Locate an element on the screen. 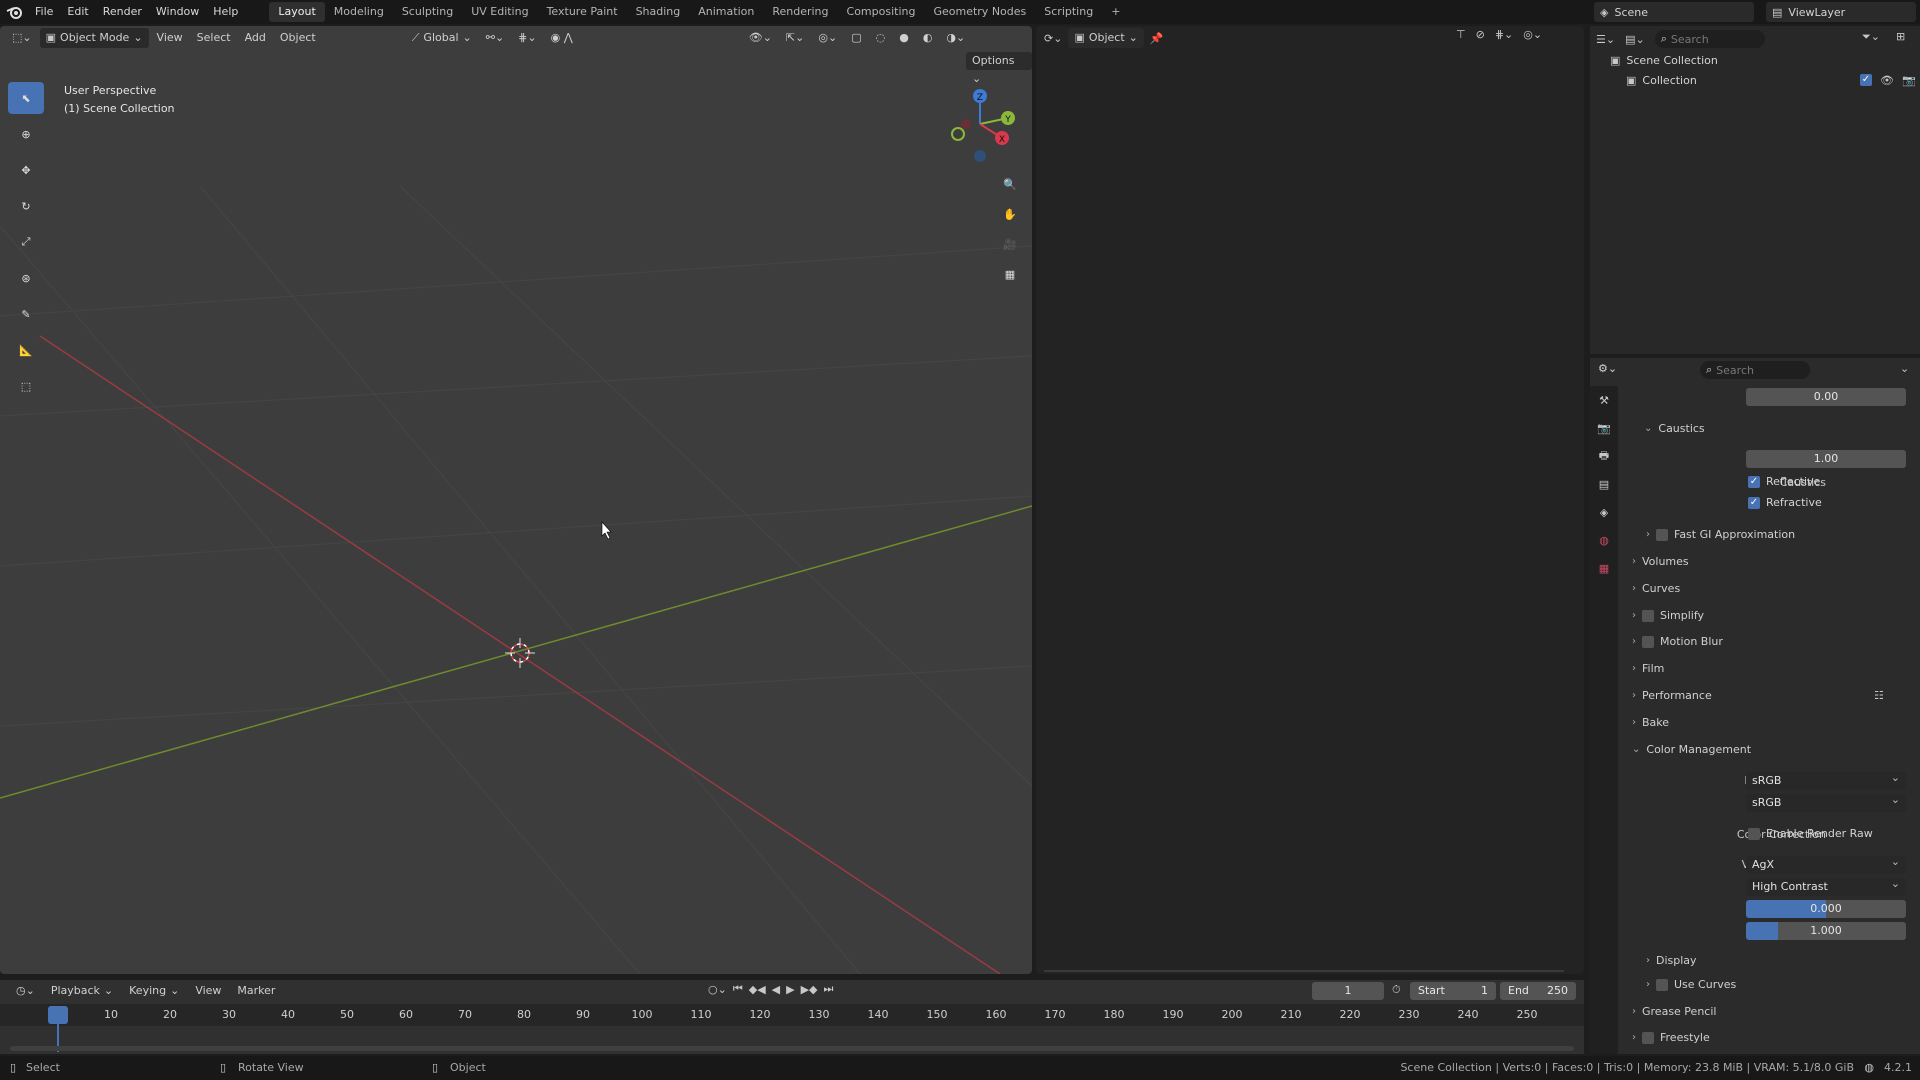  pin-icon: 📌 is located at coordinates (1157, 38).